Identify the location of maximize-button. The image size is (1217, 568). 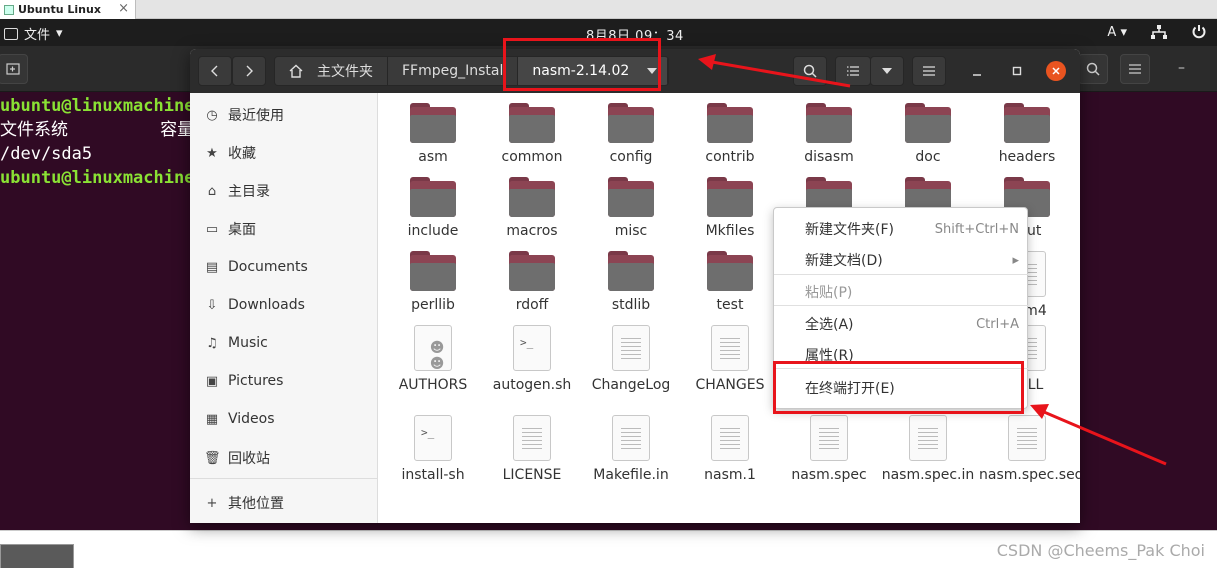
(1017, 71).